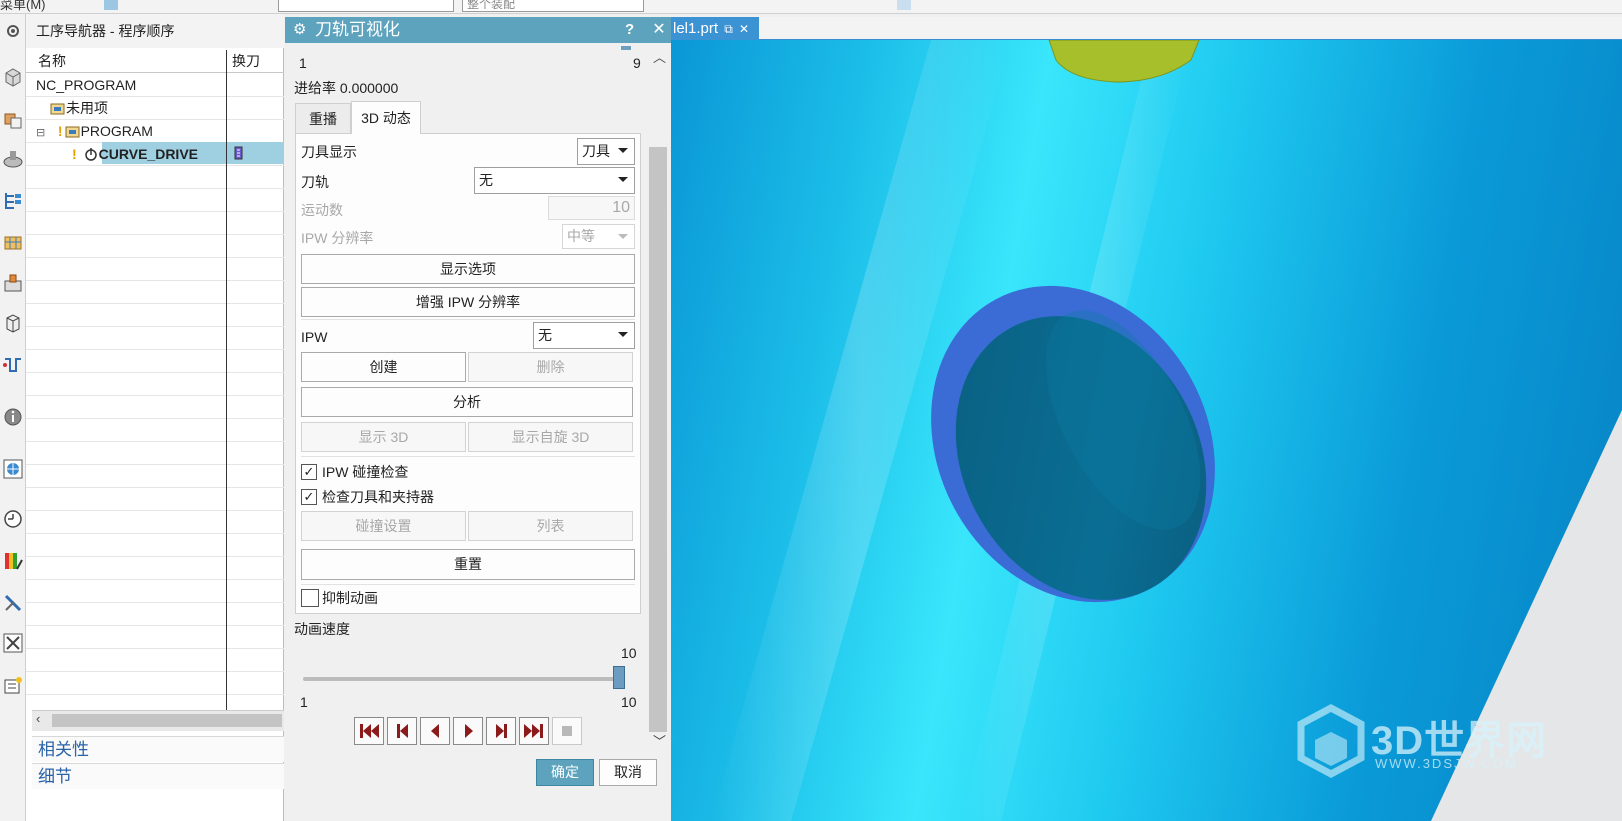  What do you see at coordinates (158, 776) in the screenshot?
I see `section-details: 细节` at bounding box center [158, 776].